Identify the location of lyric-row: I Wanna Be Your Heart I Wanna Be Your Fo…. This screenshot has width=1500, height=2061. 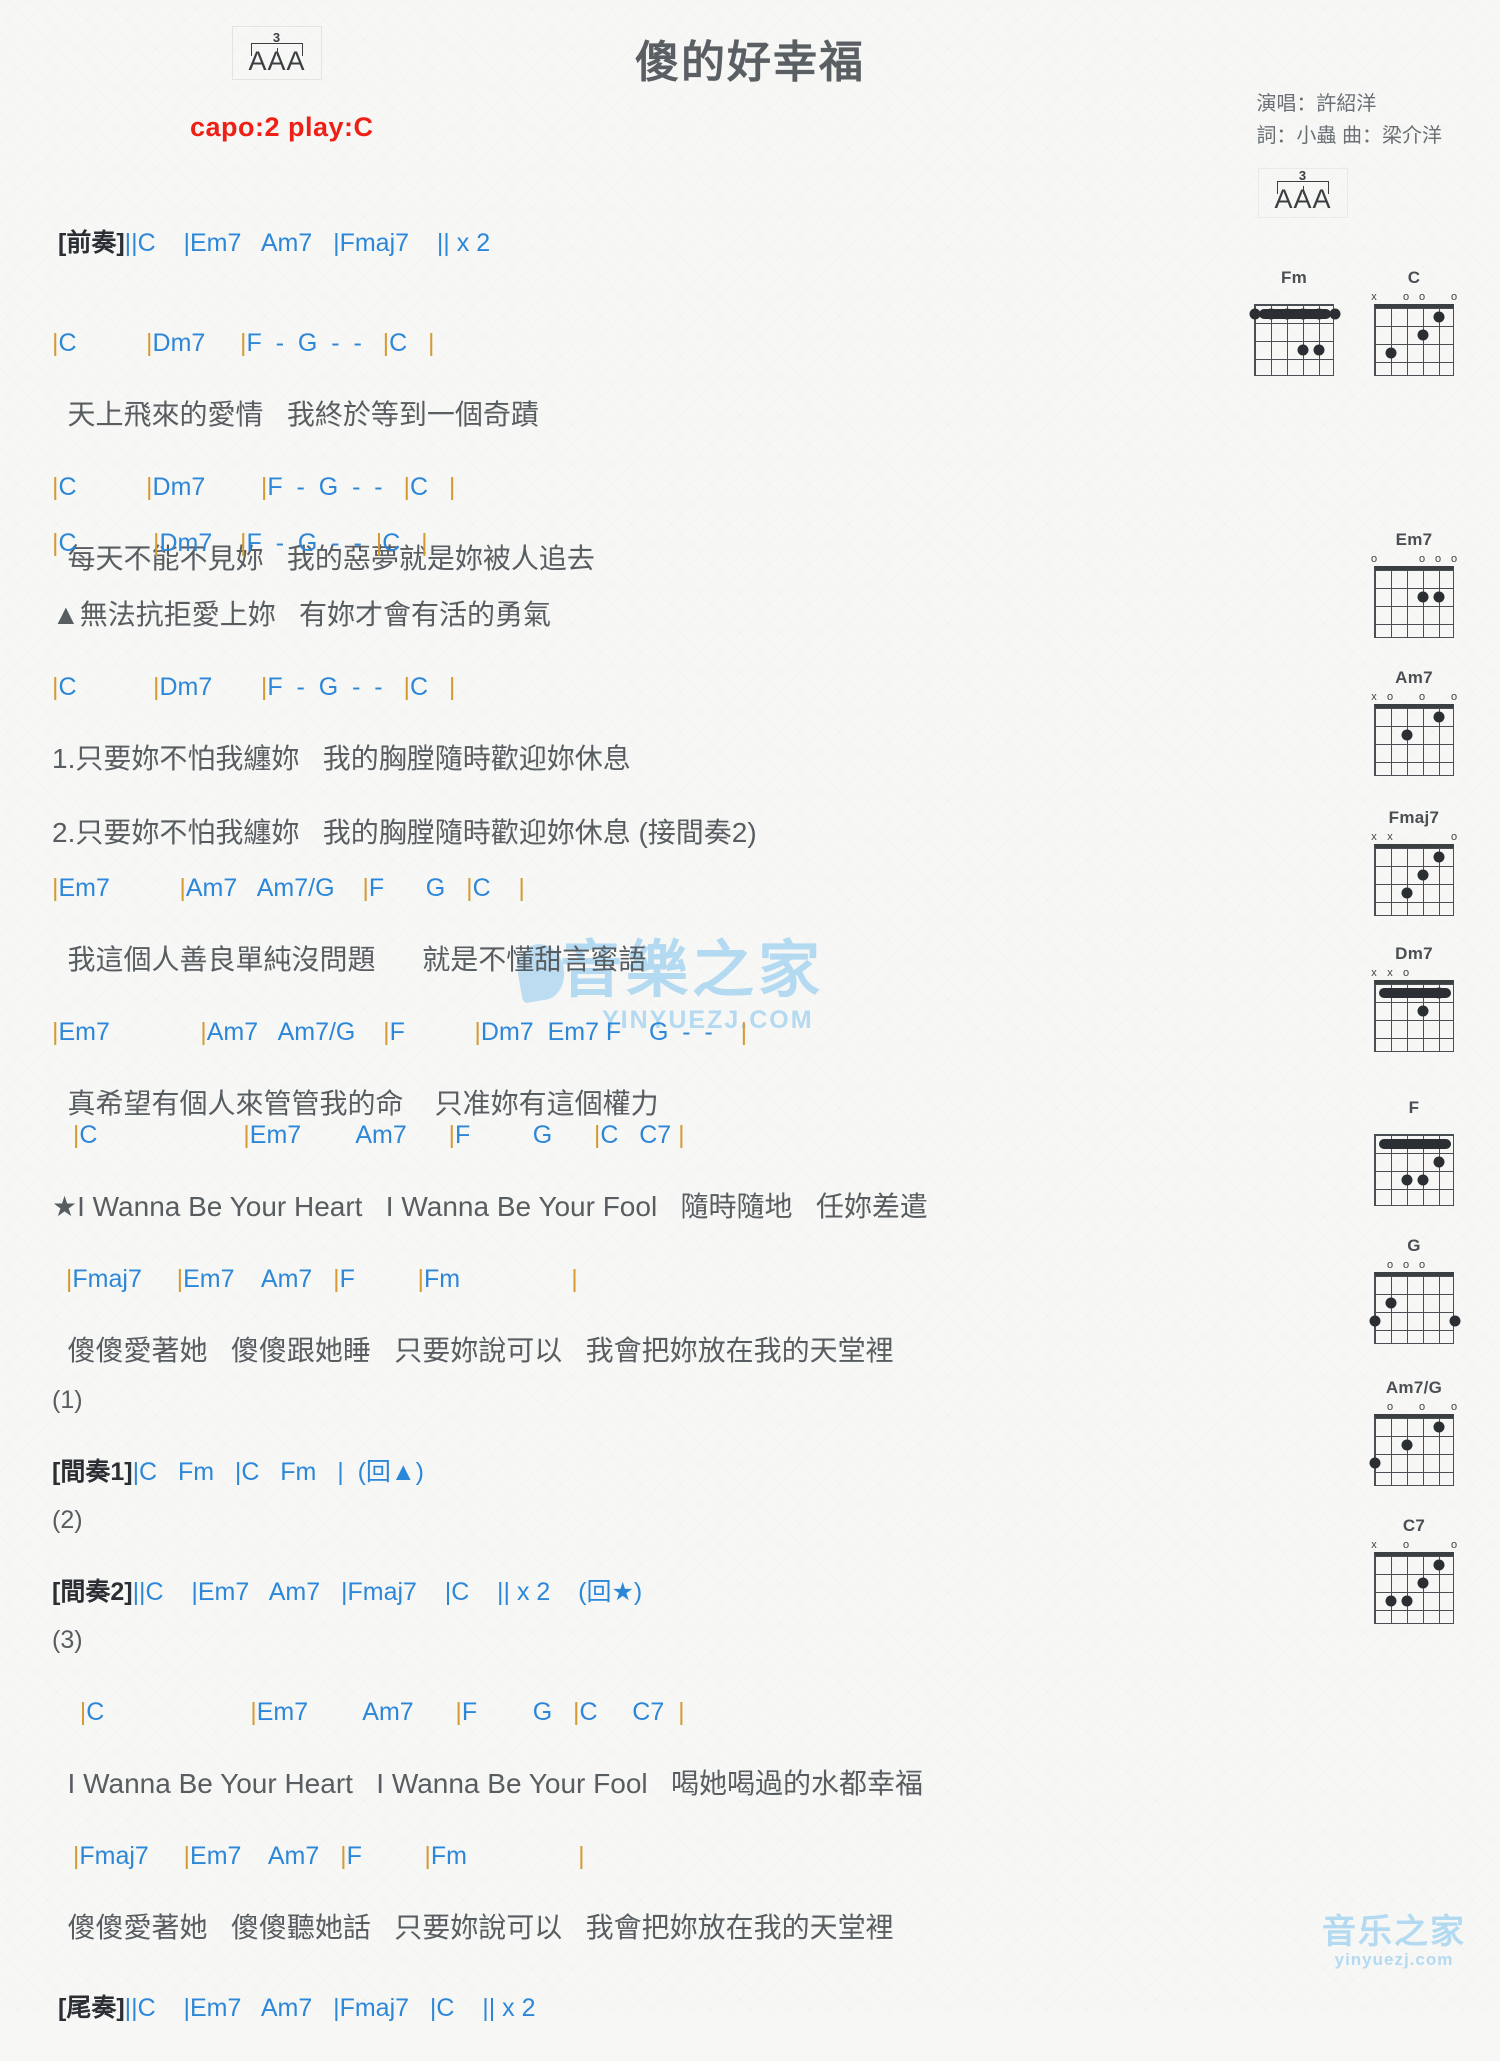
(487, 1783).